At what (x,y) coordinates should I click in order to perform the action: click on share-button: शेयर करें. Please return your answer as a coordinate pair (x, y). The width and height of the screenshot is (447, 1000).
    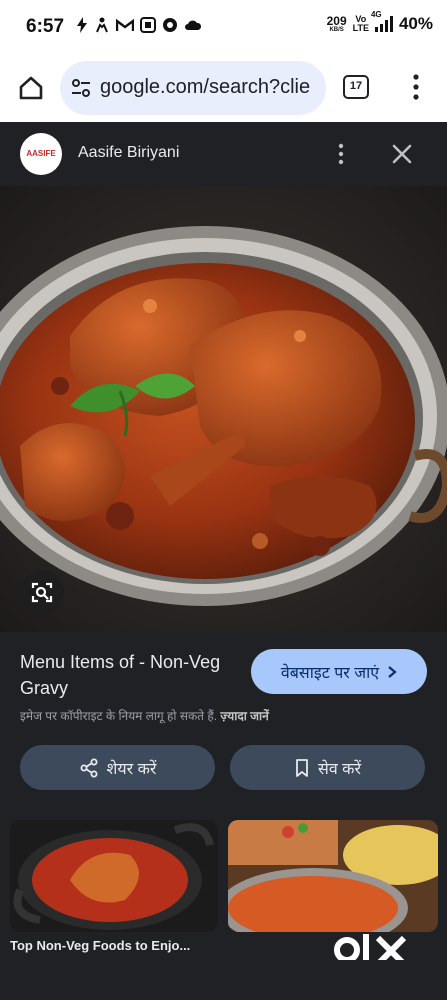
    Looking at the image, I should click on (117, 767).